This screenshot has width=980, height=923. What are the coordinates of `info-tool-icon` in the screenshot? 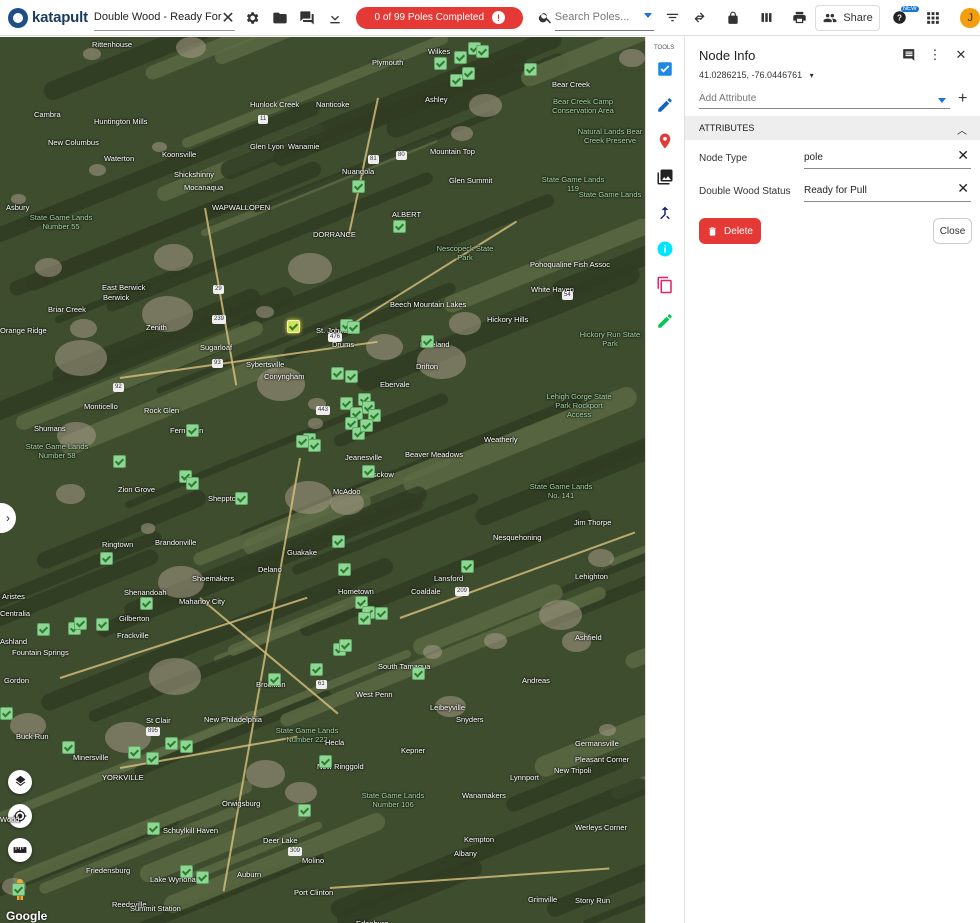 It's located at (665, 249).